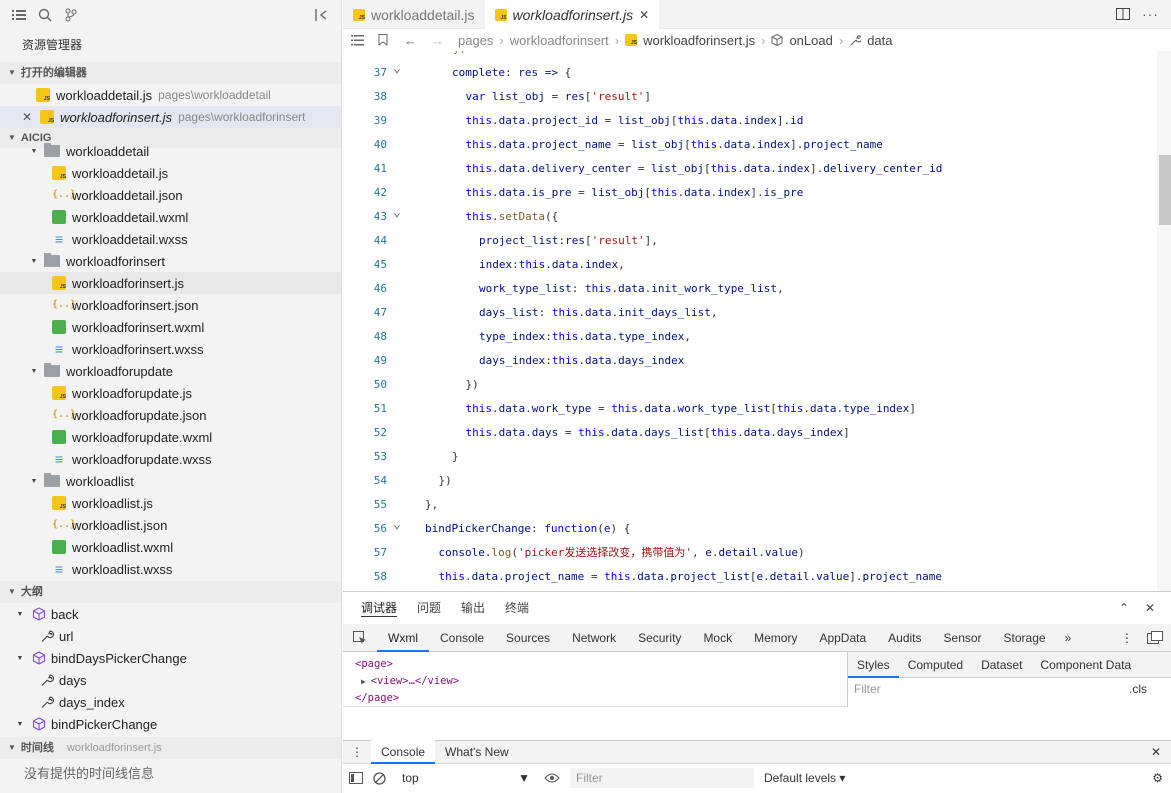  Describe the element at coordinates (717, 638) in the screenshot. I see `devtools-tab: Mock` at that location.